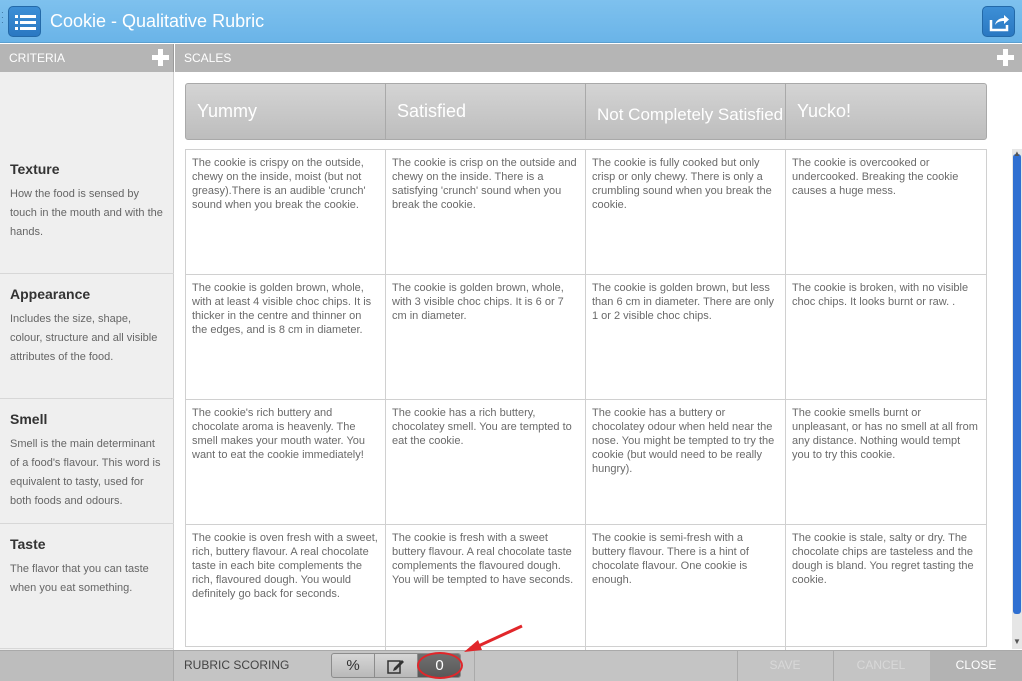 This screenshot has height=681, width=1022. I want to click on scale-yummy: Yummy, so click(286, 111).